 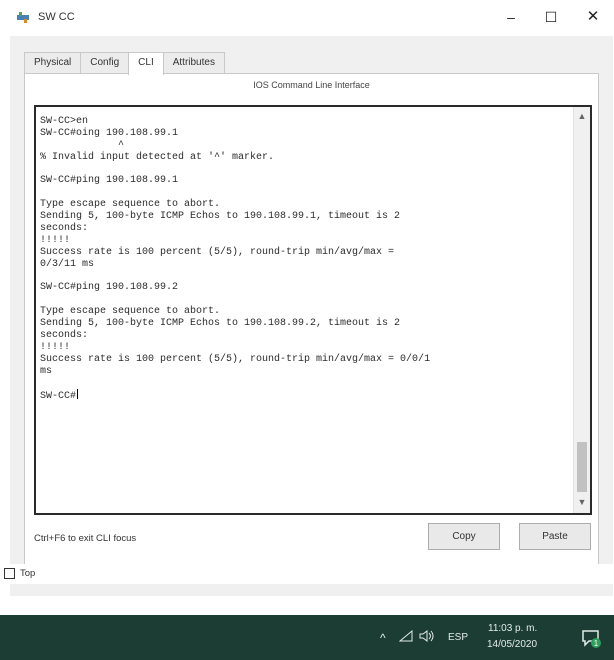 What do you see at coordinates (307, 637) in the screenshot?
I see `taskbar: ^ ESP 11:03 p. m. 14/05/2020 1` at bounding box center [307, 637].